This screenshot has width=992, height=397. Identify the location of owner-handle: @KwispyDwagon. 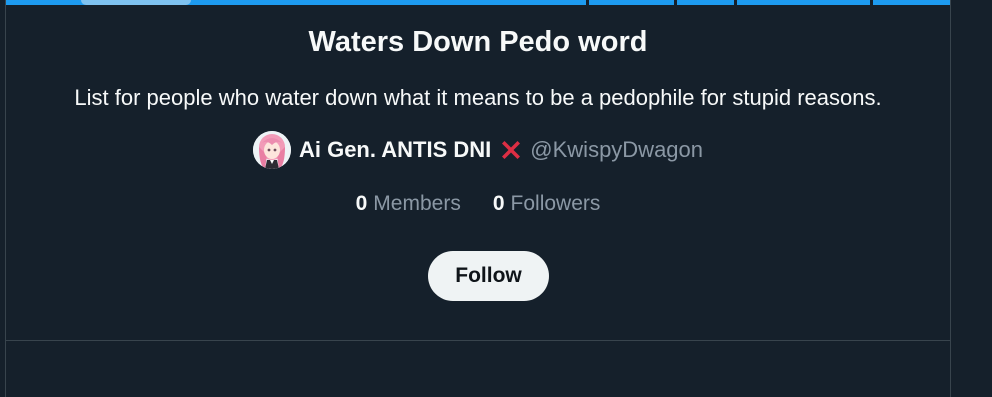
(616, 150).